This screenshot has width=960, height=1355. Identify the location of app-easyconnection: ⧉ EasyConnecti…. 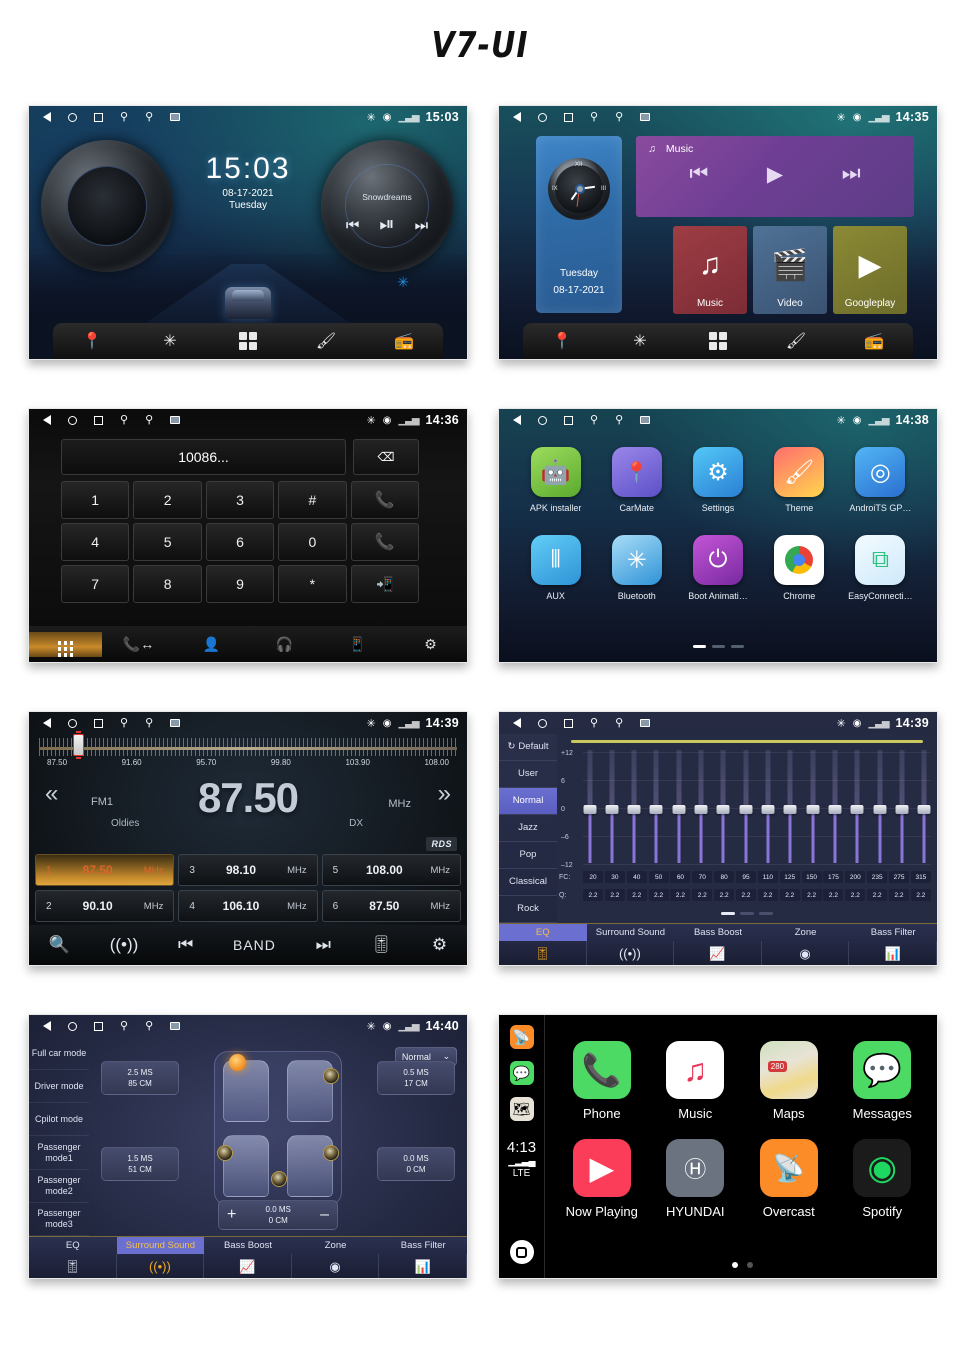
(880, 568).